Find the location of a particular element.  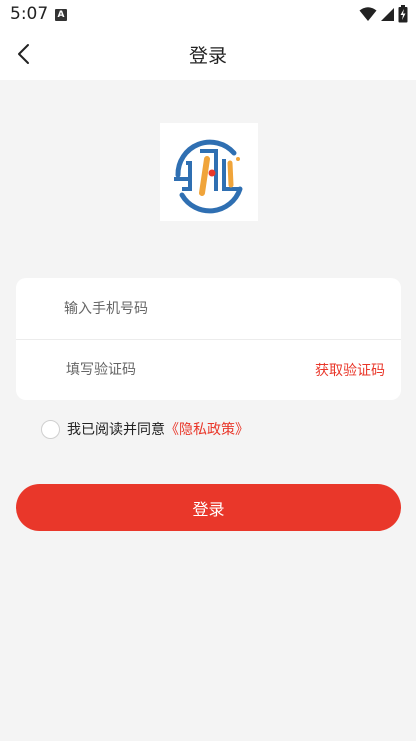

notification-badge: A is located at coordinates (61, 15).